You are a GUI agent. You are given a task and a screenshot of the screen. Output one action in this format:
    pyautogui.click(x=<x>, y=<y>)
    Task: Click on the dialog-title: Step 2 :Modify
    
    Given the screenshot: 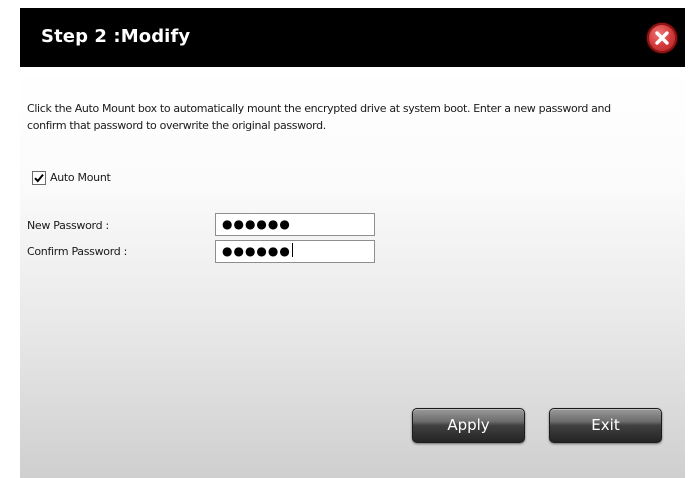 What is the action you would take?
    pyautogui.click(x=116, y=36)
    